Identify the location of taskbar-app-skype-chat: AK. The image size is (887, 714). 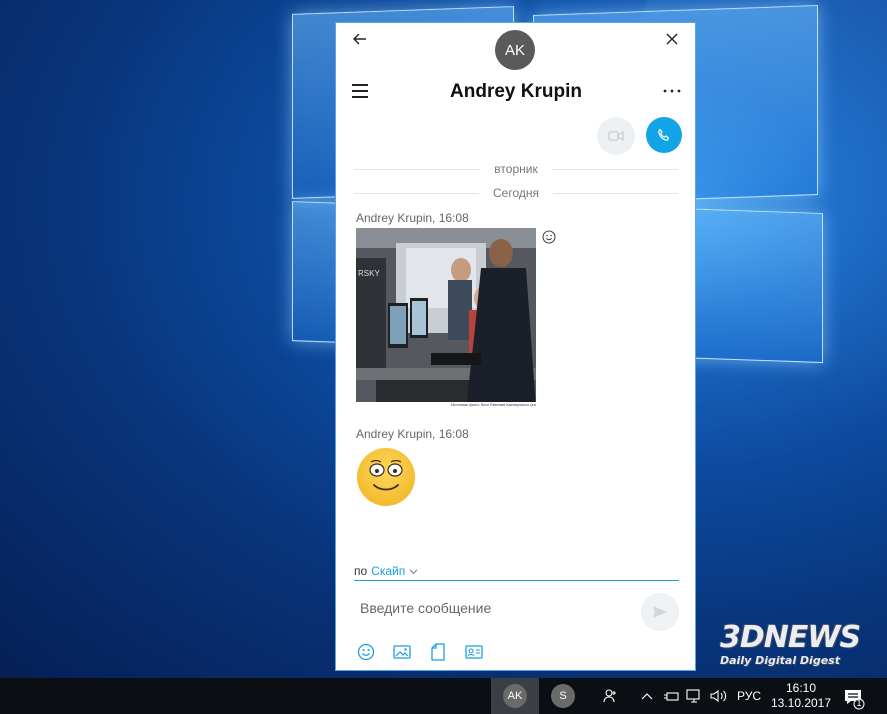
(515, 696).